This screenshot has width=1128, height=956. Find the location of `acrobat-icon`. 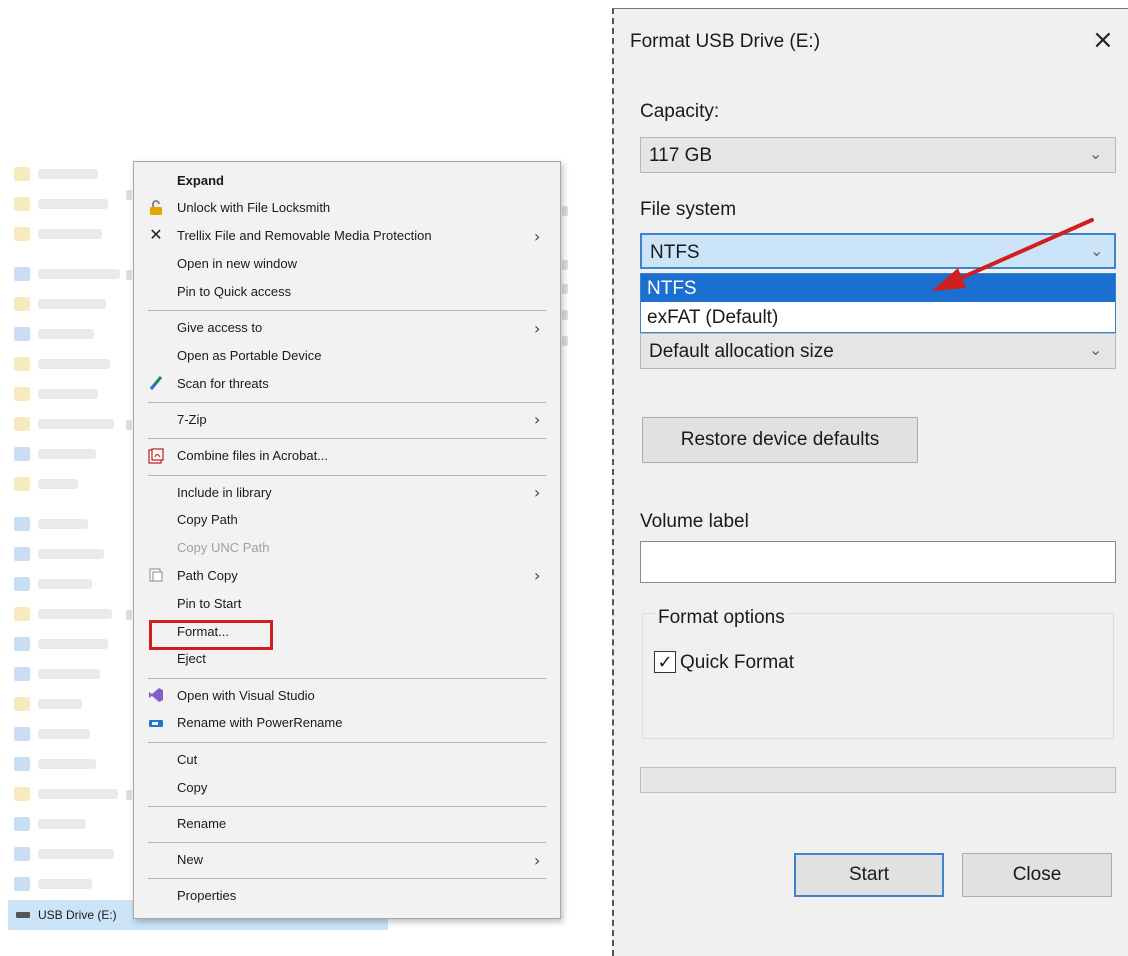

acrobat-icon is located at coordinates (156, 456).